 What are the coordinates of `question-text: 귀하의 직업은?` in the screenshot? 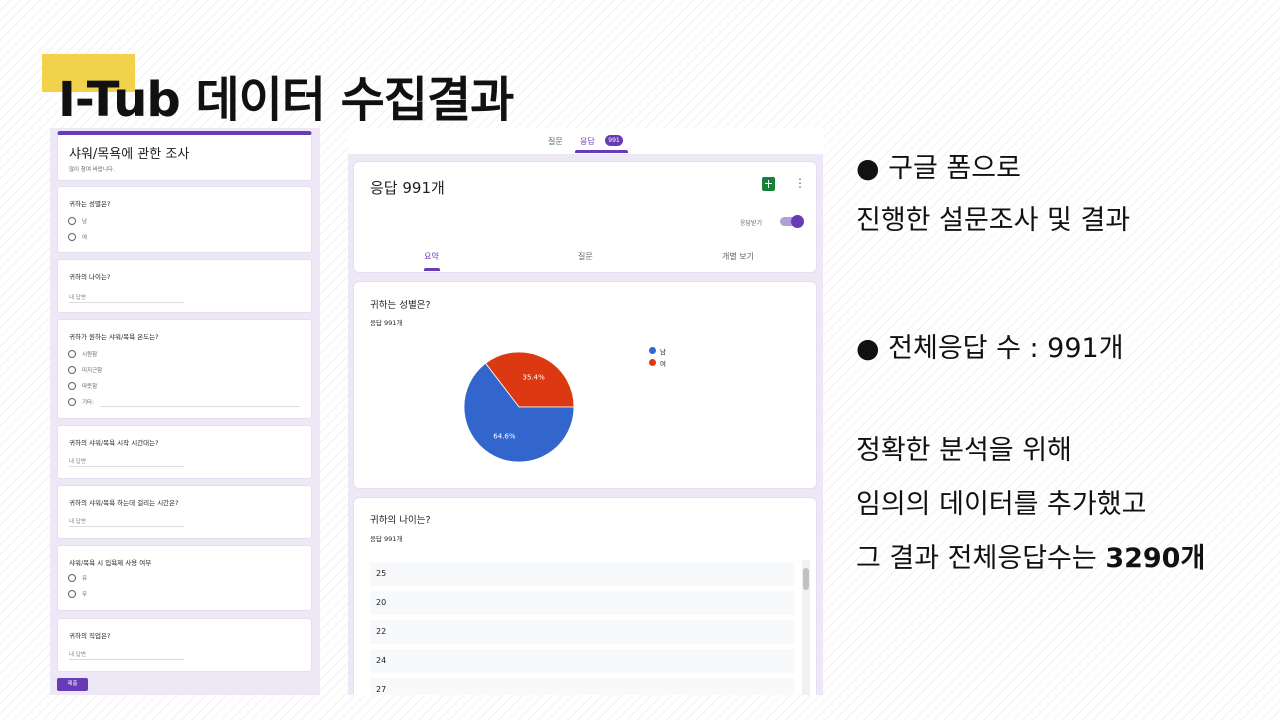 It's located at (90, 636).